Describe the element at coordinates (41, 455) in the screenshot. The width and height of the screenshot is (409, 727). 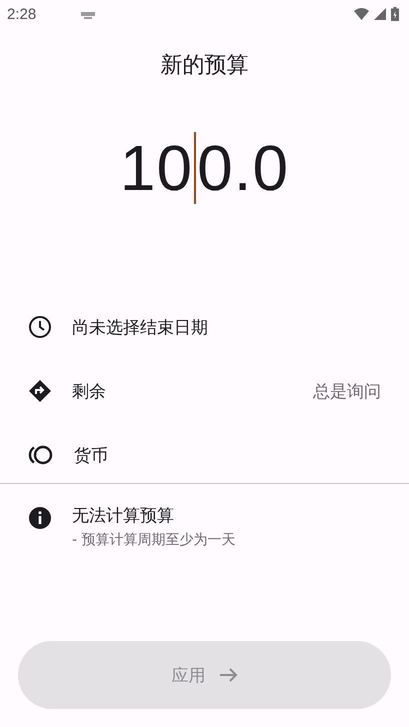
I see `currency-icon` at that location.